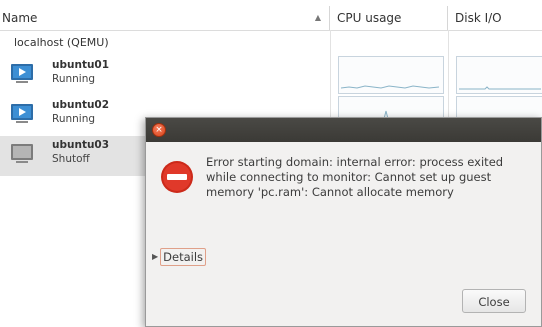 This screenshot has height=327, width=542. I want to click on close-icon: ×, so click(159, 130).